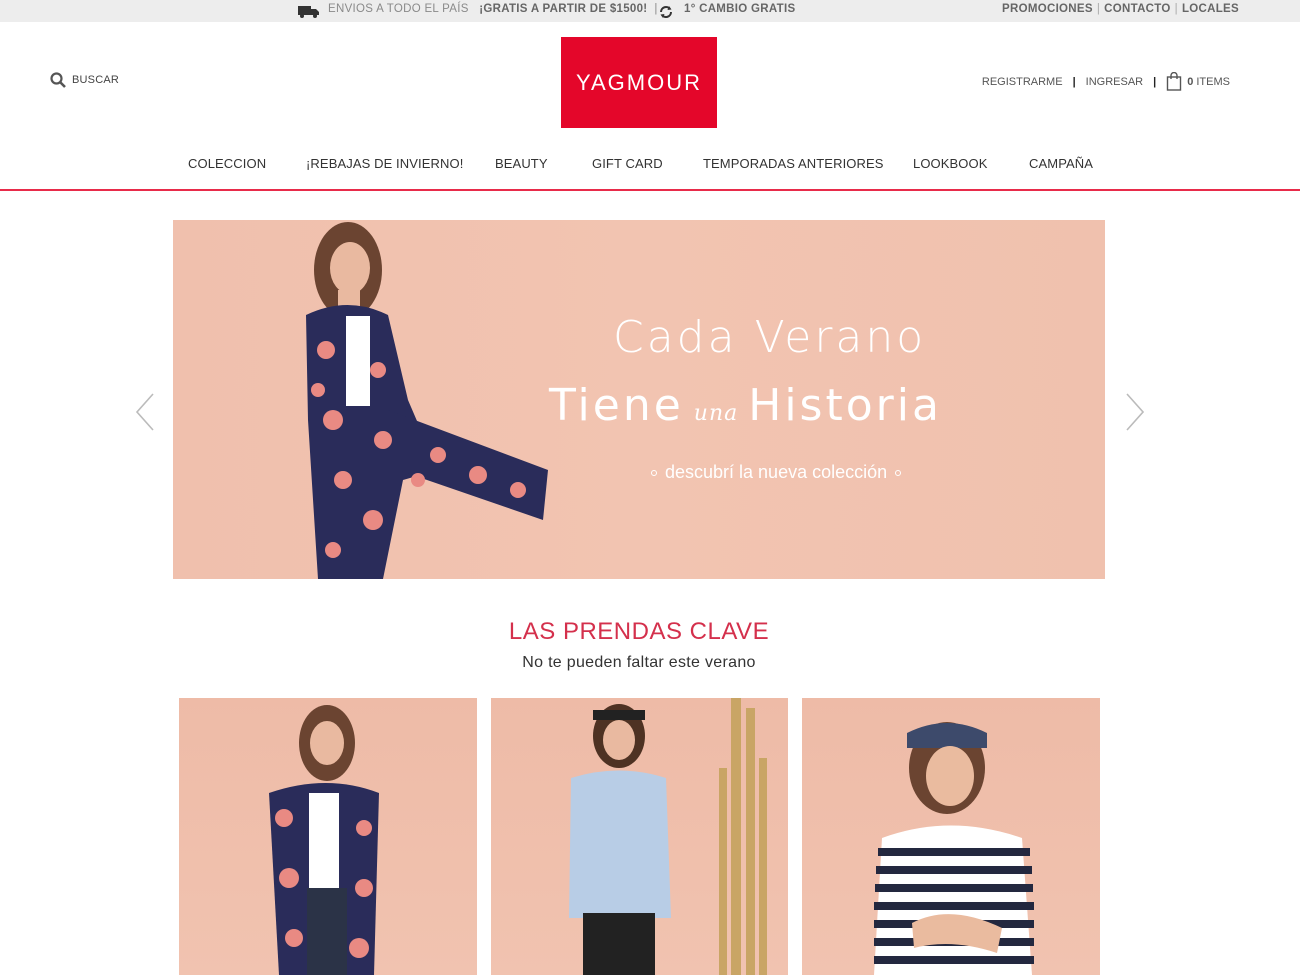 The image size is (1300, 975). What do you see at coordinates (770, 337) in the screenshot?
I see `hero-headline-line1: Cada Verano` at bounding box center [770, 337].